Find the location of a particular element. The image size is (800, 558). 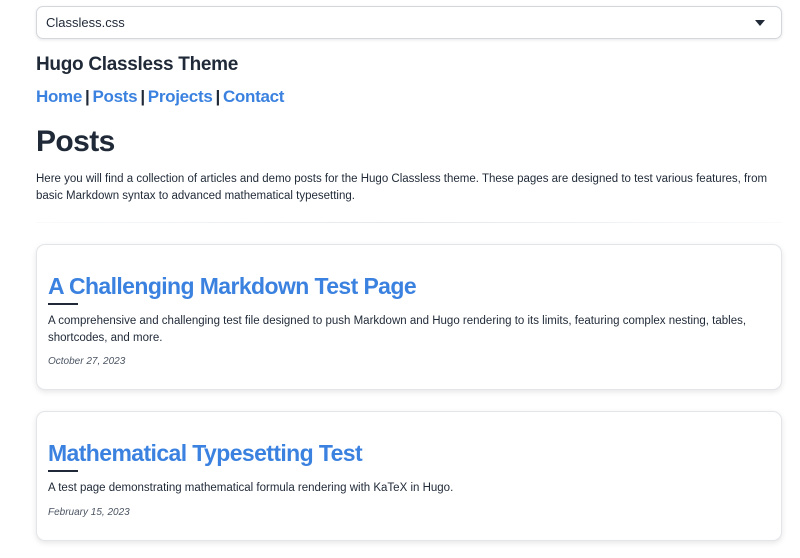

site-title: Hugo Classless Theme is located at coordinates (137, 64).